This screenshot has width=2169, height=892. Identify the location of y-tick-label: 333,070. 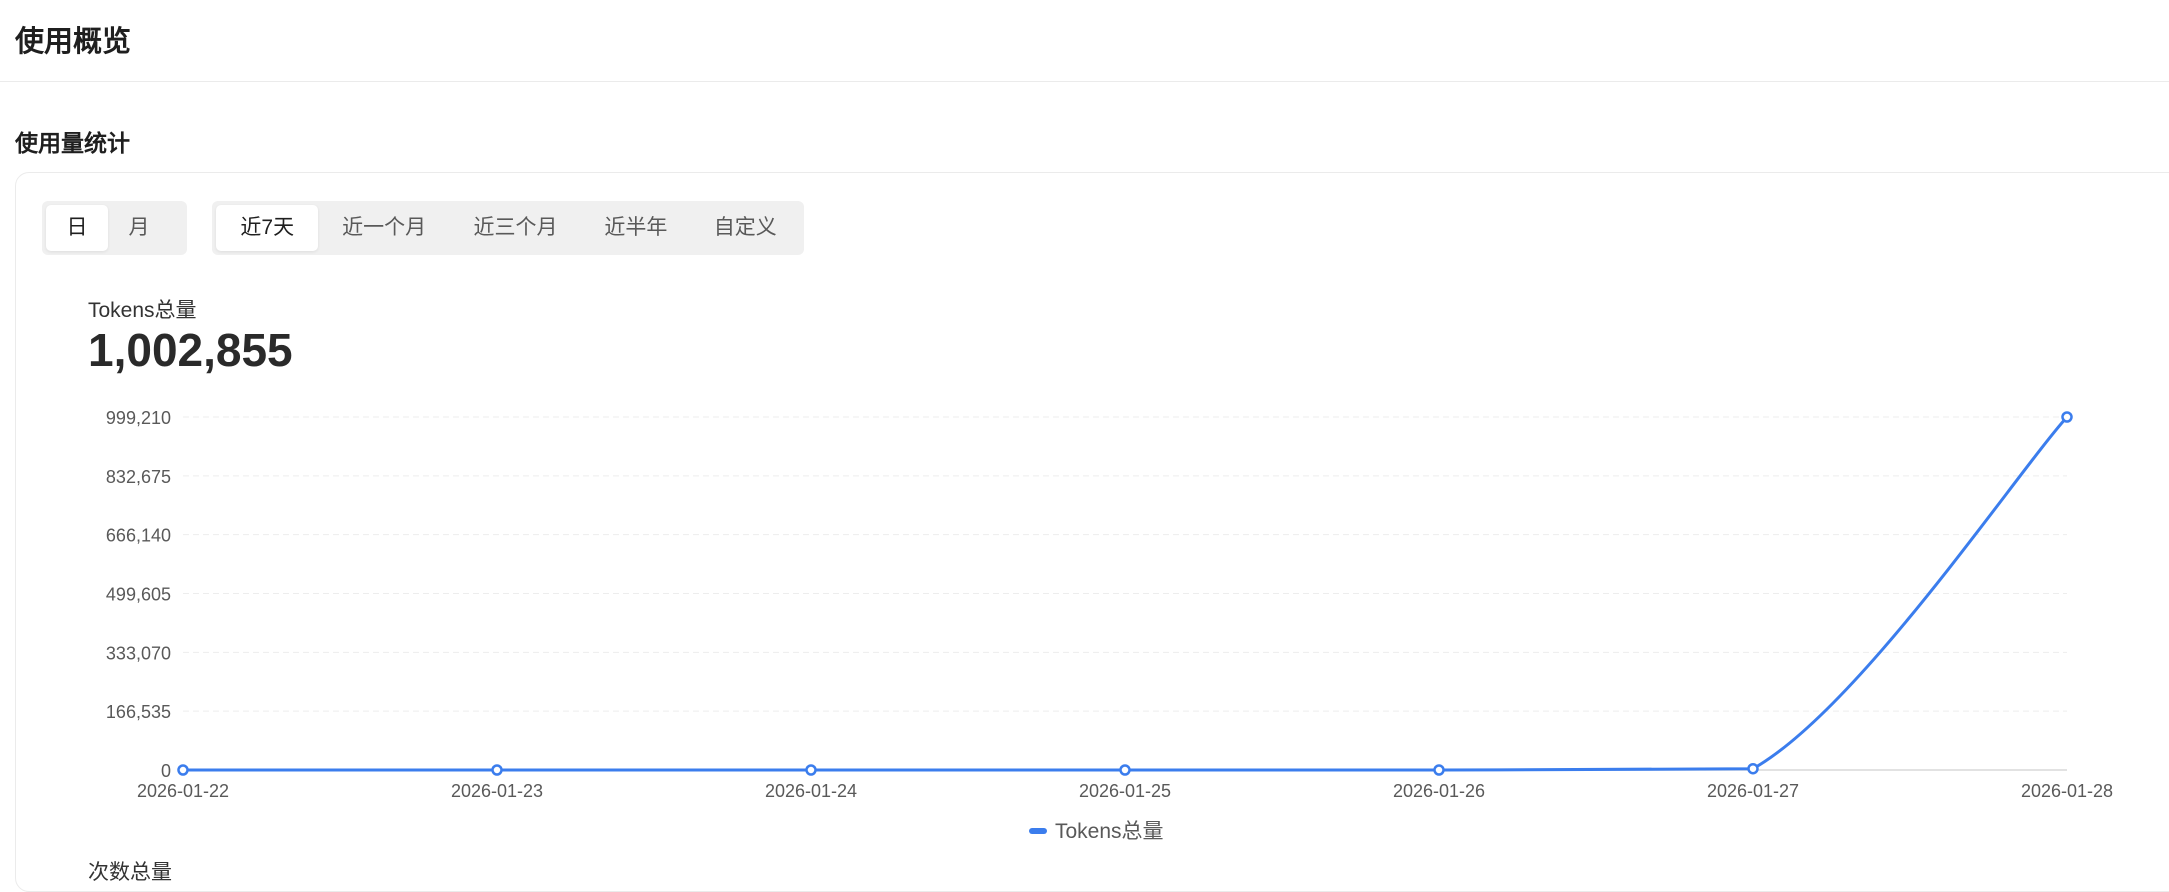
(138, 653).